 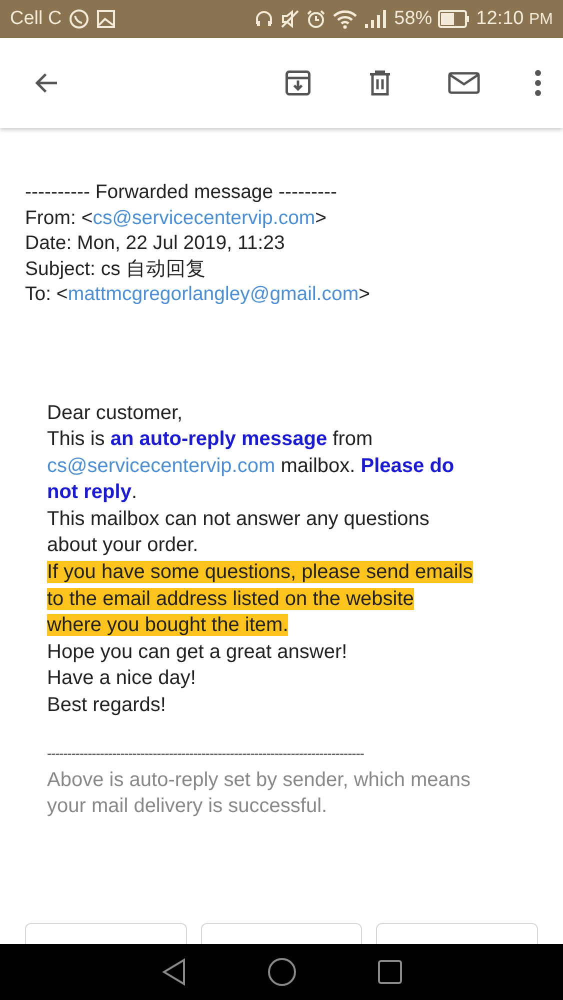 What do you see at coordinates (213, 294) in the screenshot?
I see `email-link: mattmcgregorlangley@gmail.com` at bounding box center [213, 294].